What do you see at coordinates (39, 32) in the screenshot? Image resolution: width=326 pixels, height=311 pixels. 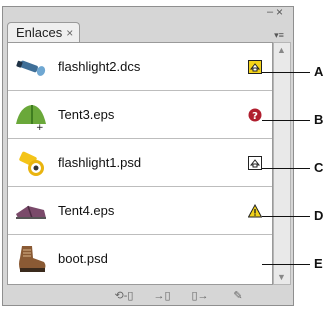 I see `tab-label: Enlaces` at bounding box center [39, 32].